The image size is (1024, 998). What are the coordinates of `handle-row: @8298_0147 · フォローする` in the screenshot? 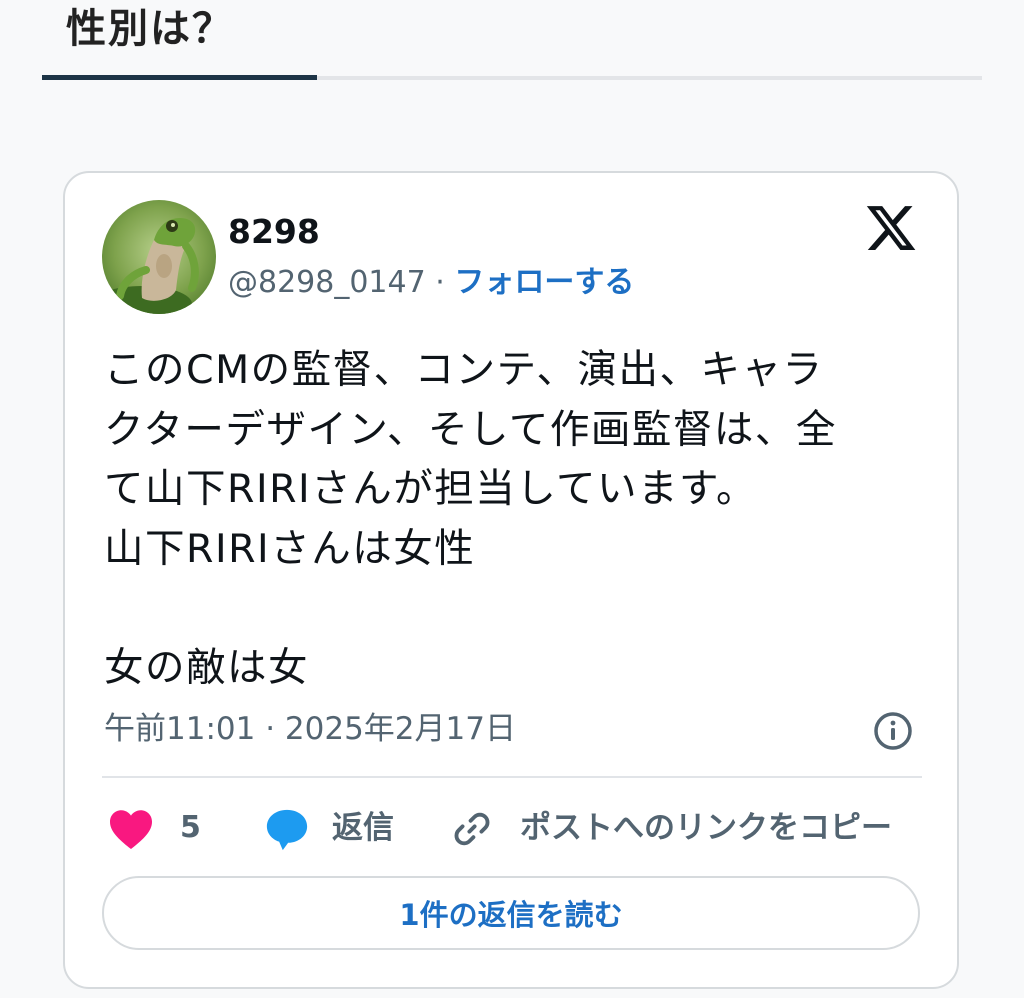 It's located at (431, 283).